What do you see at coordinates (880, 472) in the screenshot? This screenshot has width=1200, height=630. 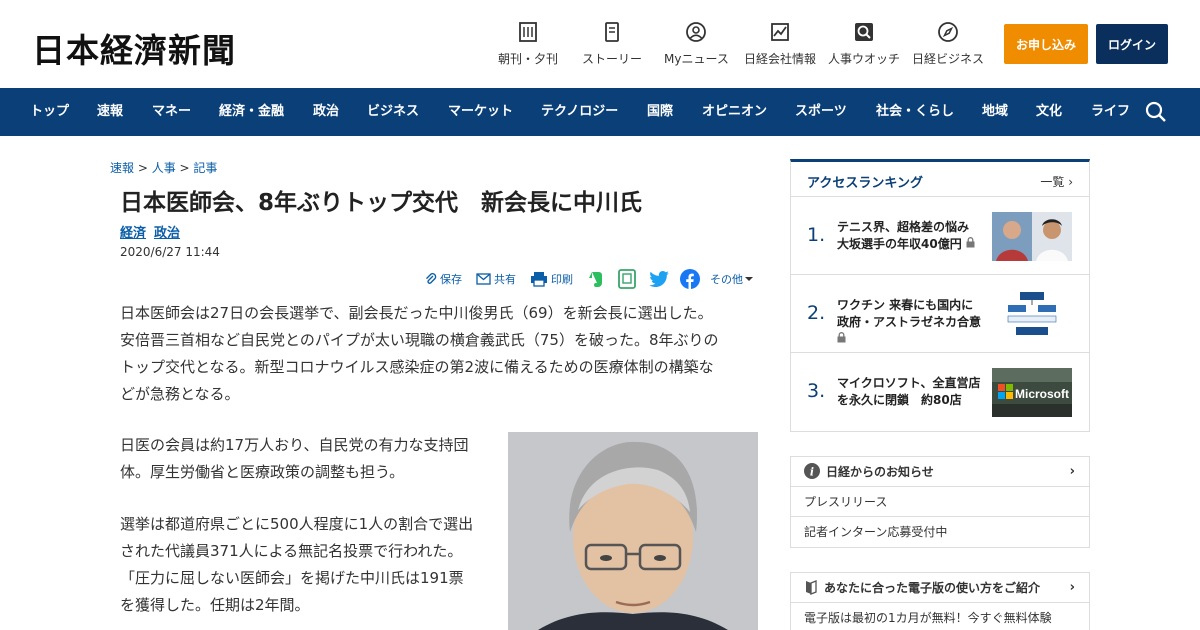 I see `notice-title: 日経からのお知らせ` at bounding box center [880, 472].